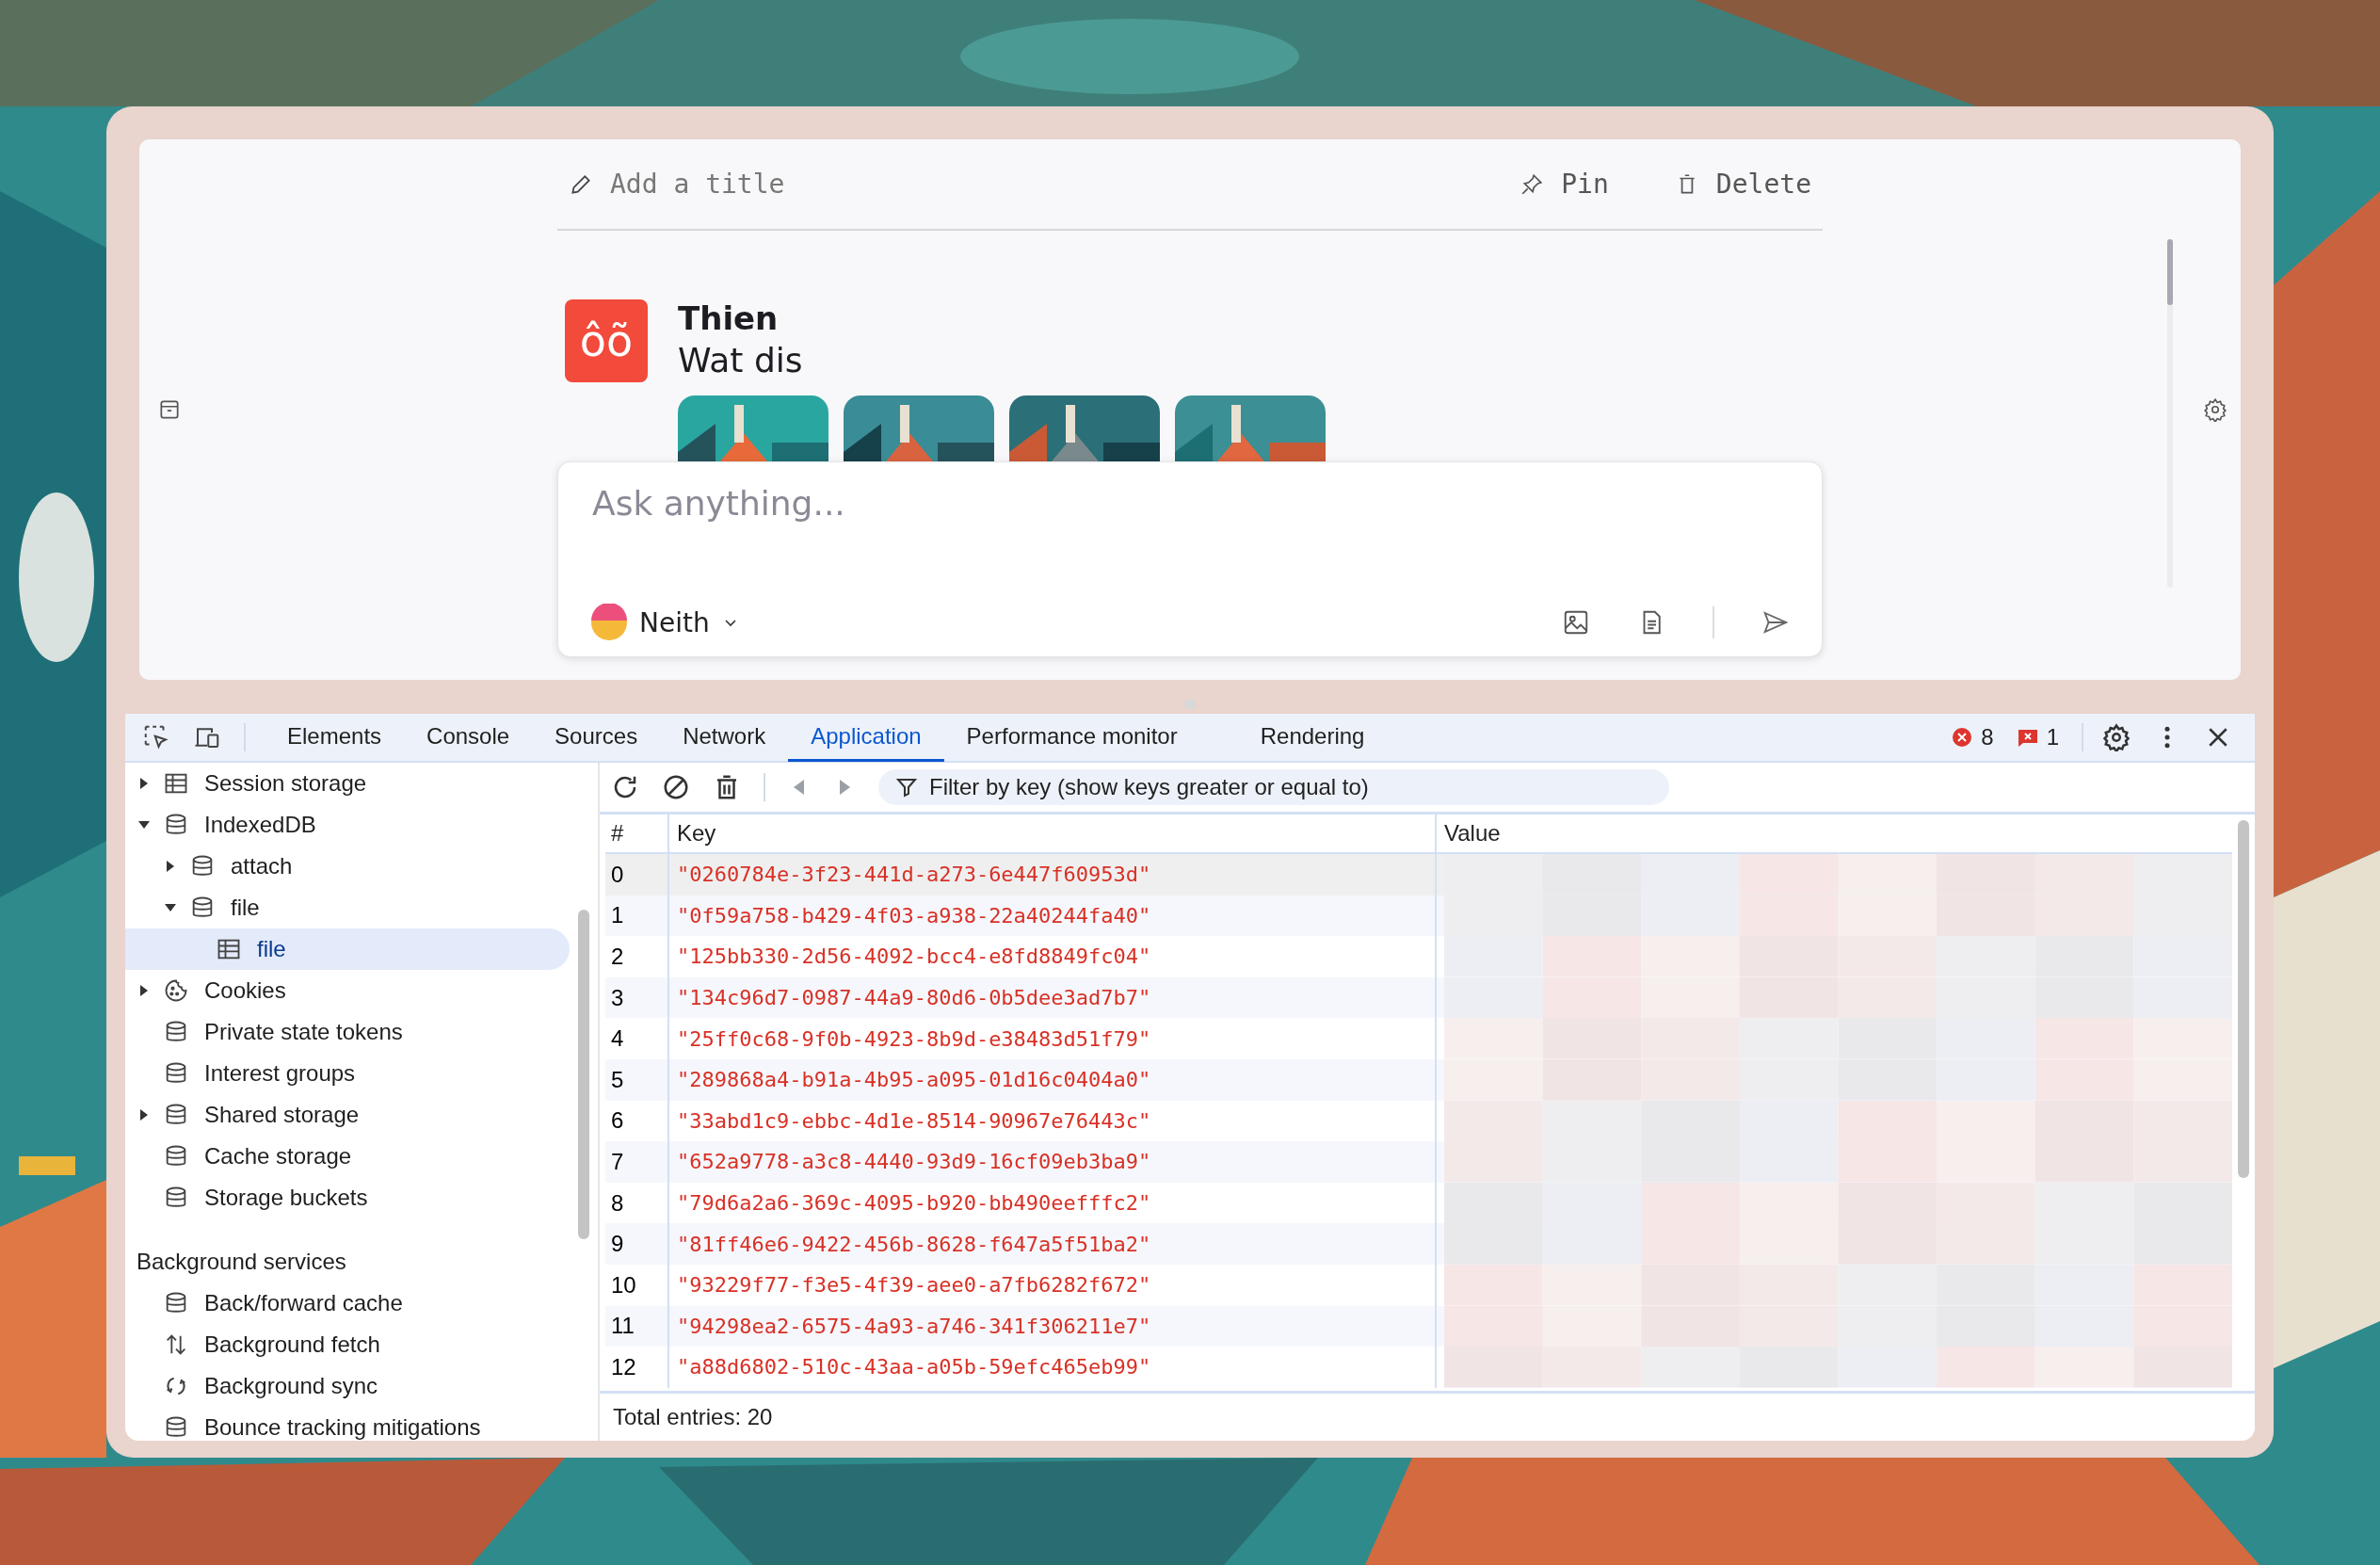  What do you see at coordinates (2038, 737) in the screenshot?
I see `issue-counter: 1` at bounding box center [2038, 737].